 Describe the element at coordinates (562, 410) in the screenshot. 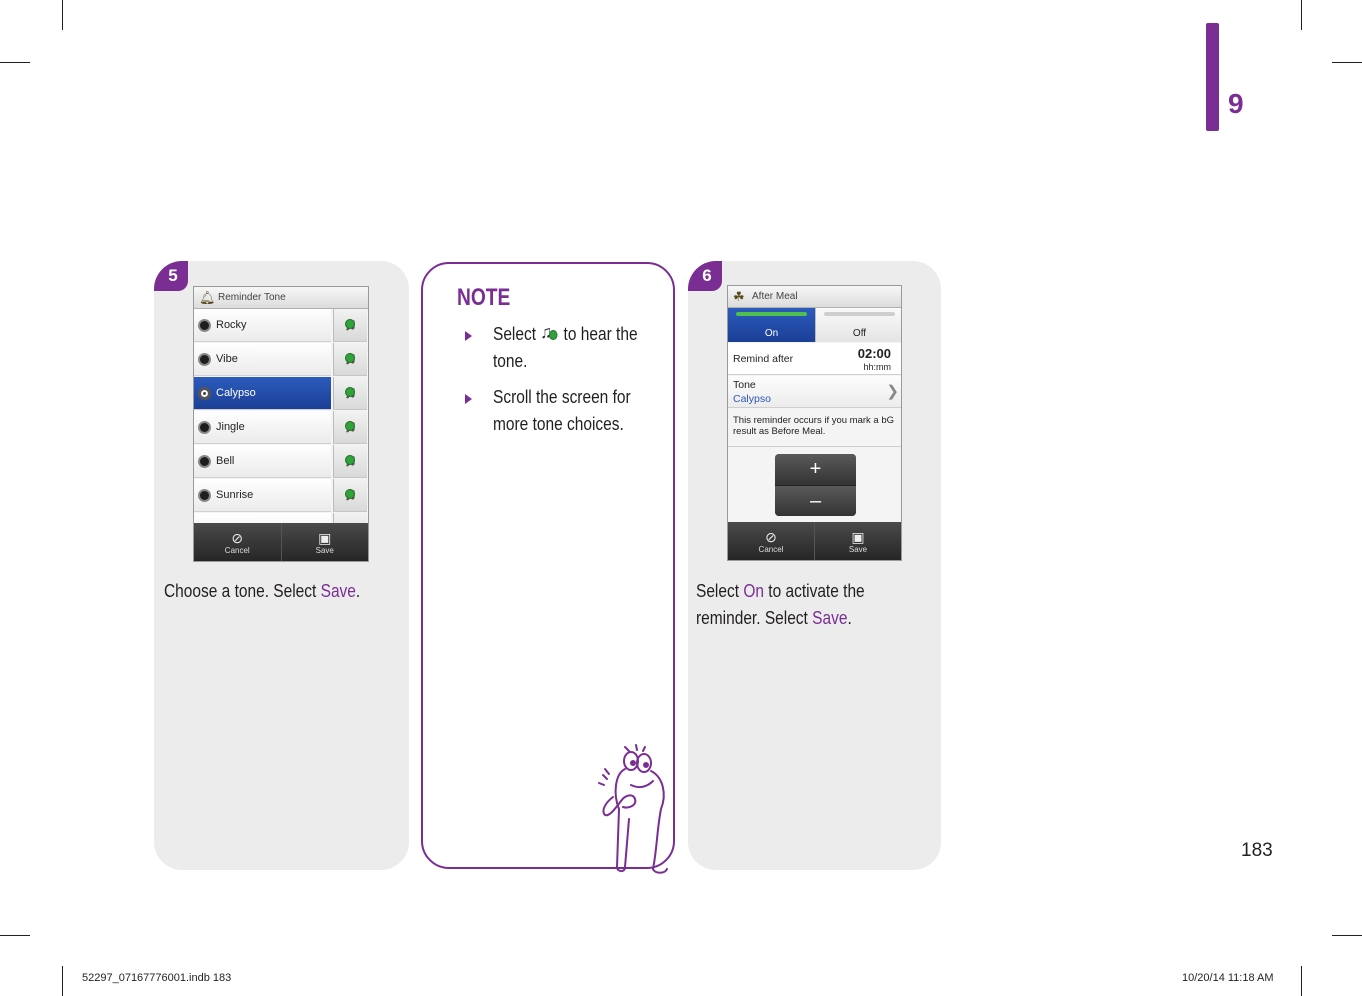

I see `note-item-2: Scroll the screen for more tone choices.` at that location.